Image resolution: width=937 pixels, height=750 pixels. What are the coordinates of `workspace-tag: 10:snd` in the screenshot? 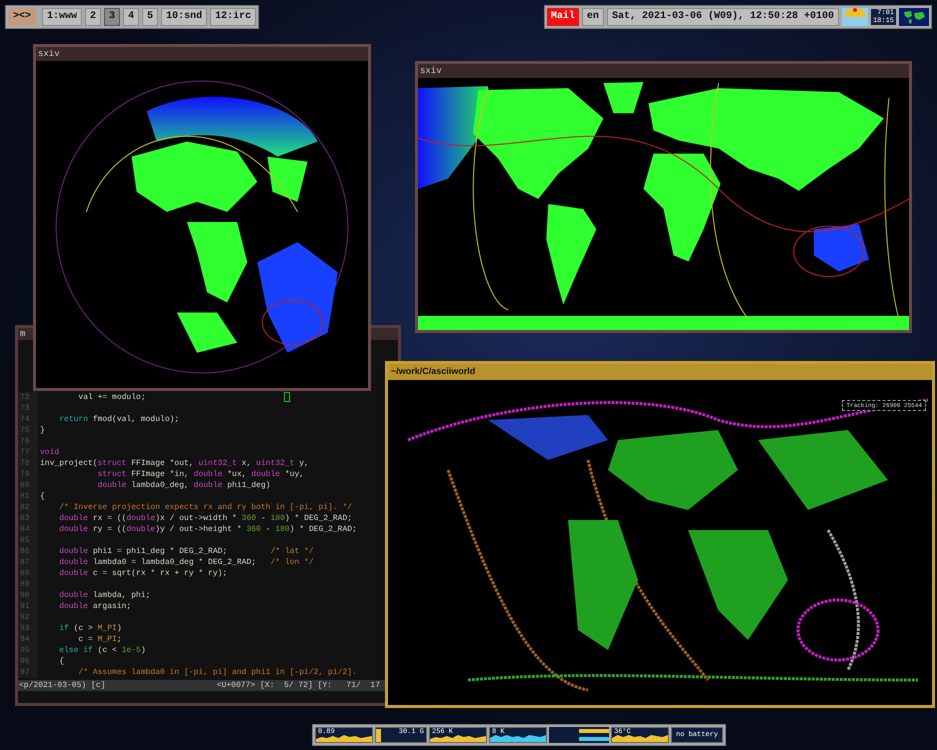 It's located at (184, 17).